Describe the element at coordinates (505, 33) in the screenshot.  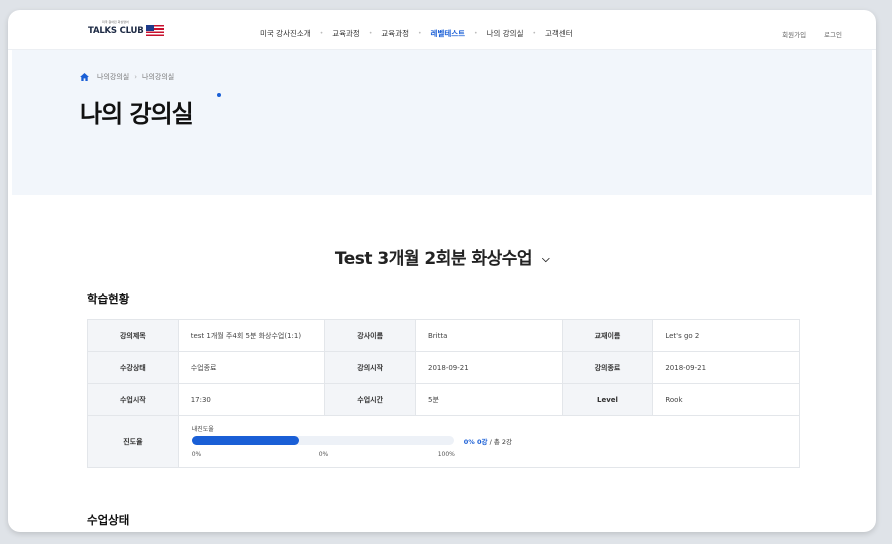
I see `nav-item-my-classroom: 나의 강의실` at that location.